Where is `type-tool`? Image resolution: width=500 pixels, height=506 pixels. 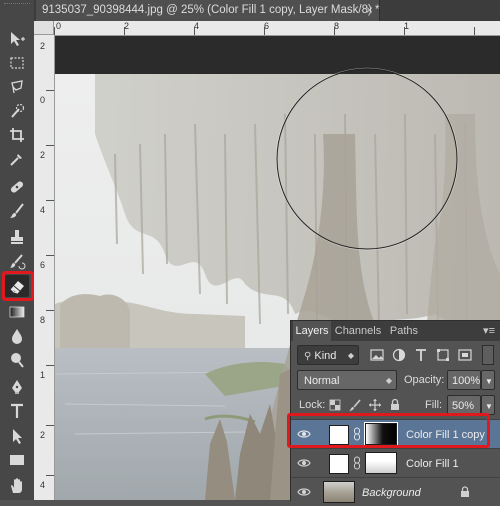
type-tool is located at coordinates (17, 411).